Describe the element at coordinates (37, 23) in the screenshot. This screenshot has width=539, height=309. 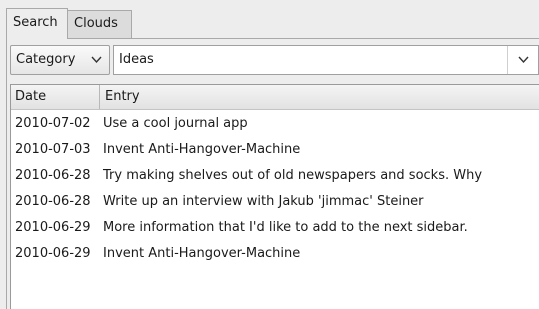
I see `tab-search: Search` at that location.